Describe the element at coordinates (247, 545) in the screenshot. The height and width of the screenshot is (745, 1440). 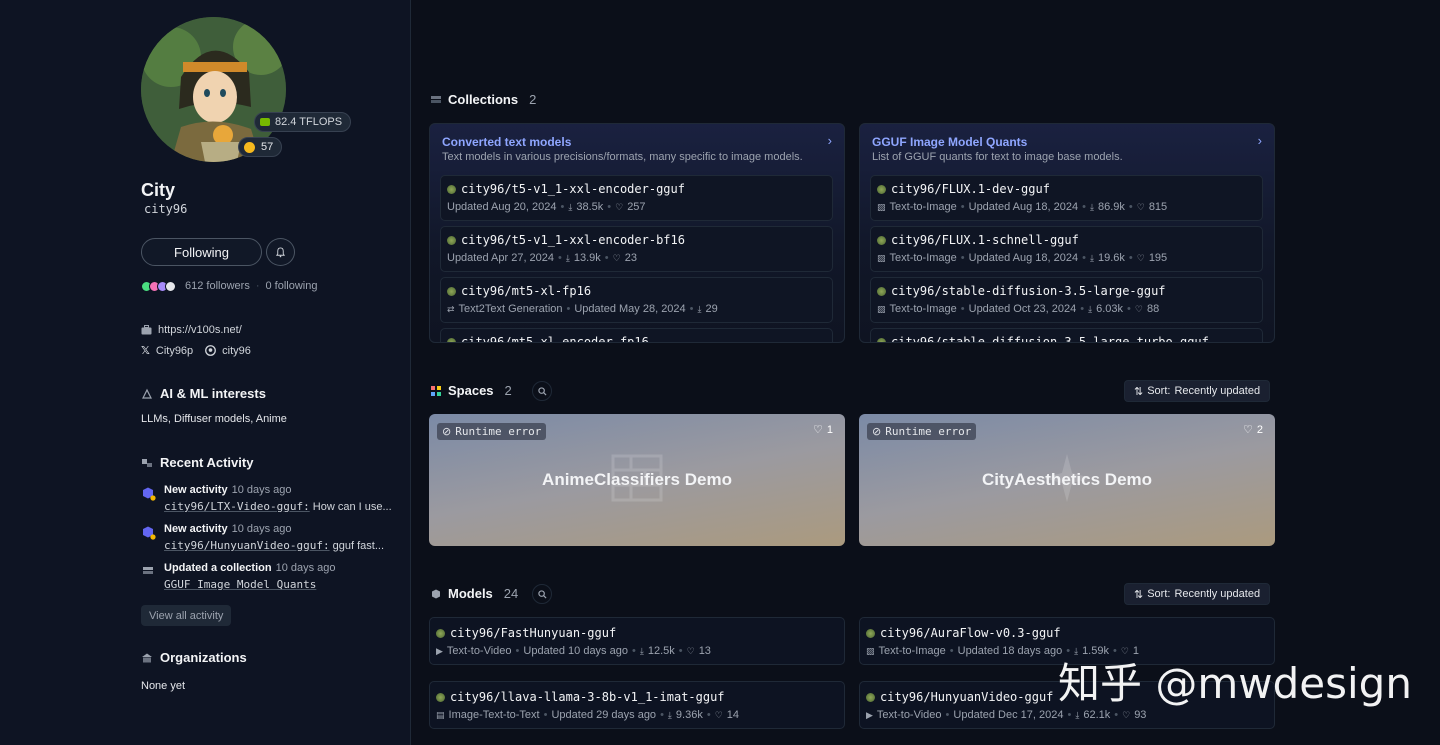
I see `activity-target-link: city96/HunyuanVideo-gguf:` at that location.